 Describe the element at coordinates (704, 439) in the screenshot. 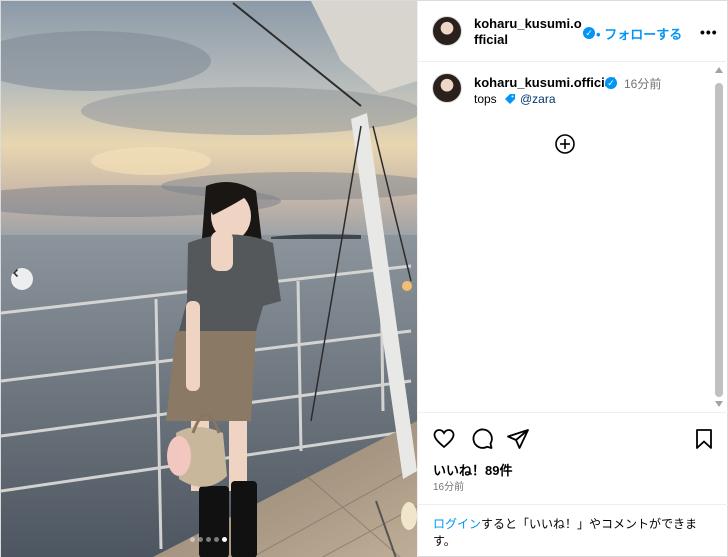

I see `bookmark-icon` at that location.